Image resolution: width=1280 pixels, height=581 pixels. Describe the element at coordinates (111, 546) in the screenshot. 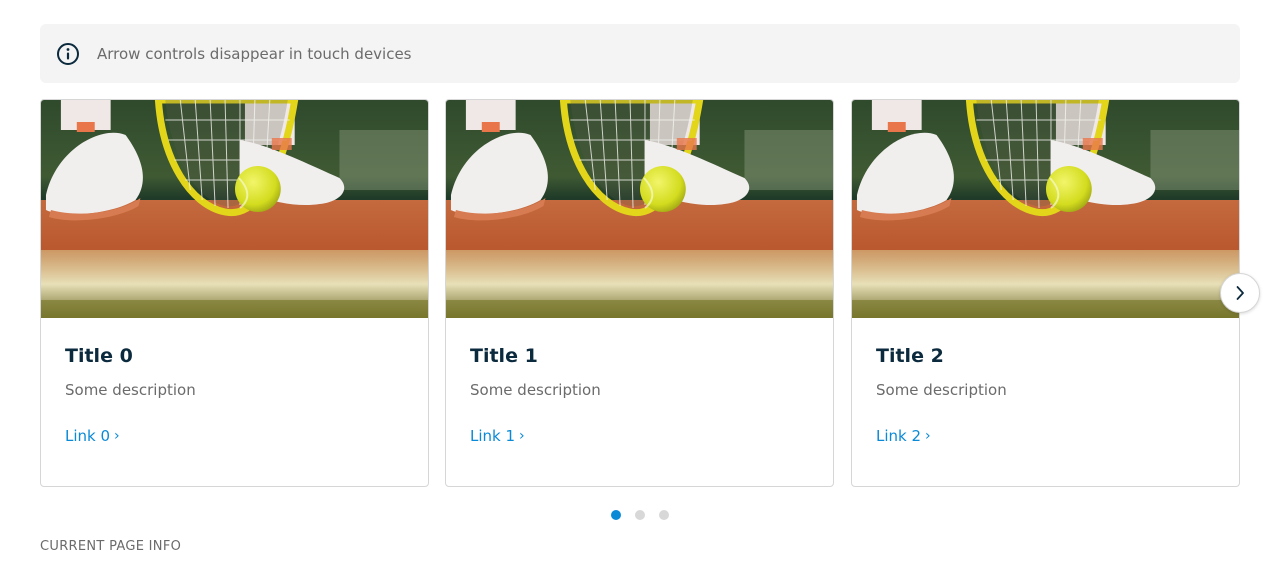

I see `current-page-info: CURRENT PAGE INFO` at that location.